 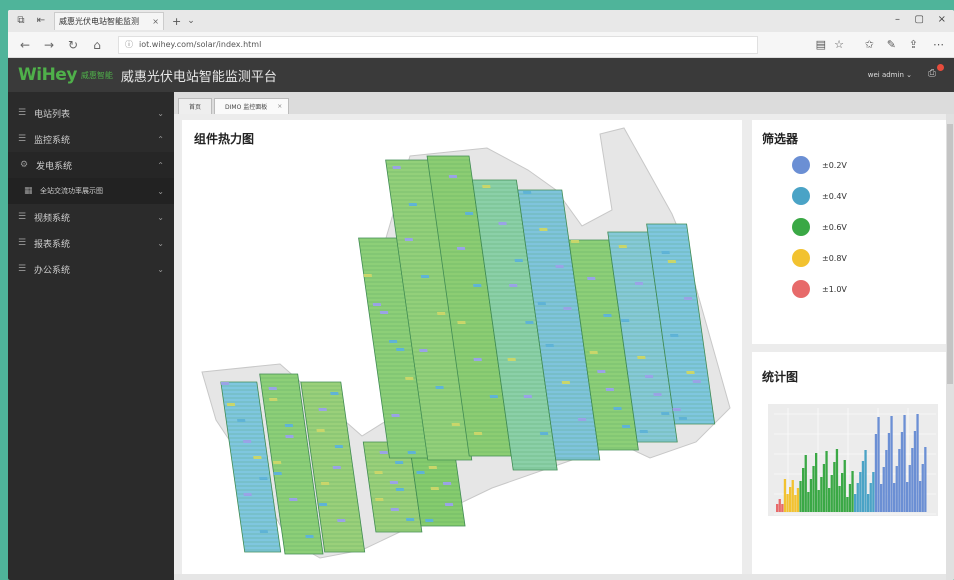 I want to click on favorite-star-icon: ☆, so click(x=839, y=44).